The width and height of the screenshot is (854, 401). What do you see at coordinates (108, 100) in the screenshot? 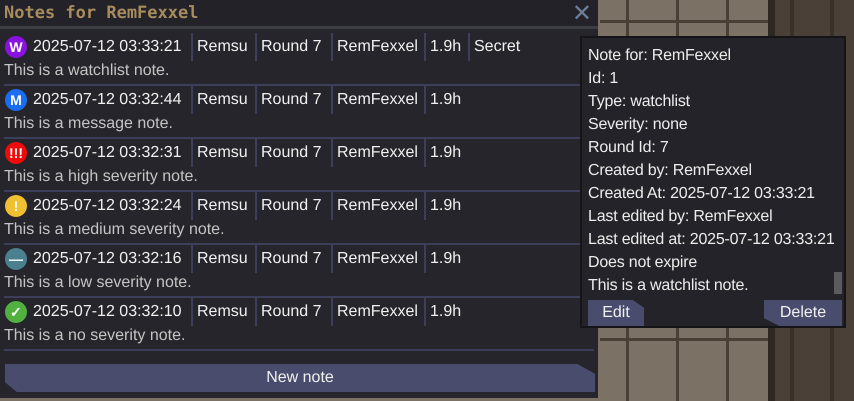
I see `note-time: 2025-07-12 03:32:44` at bounding box center [108, 100].